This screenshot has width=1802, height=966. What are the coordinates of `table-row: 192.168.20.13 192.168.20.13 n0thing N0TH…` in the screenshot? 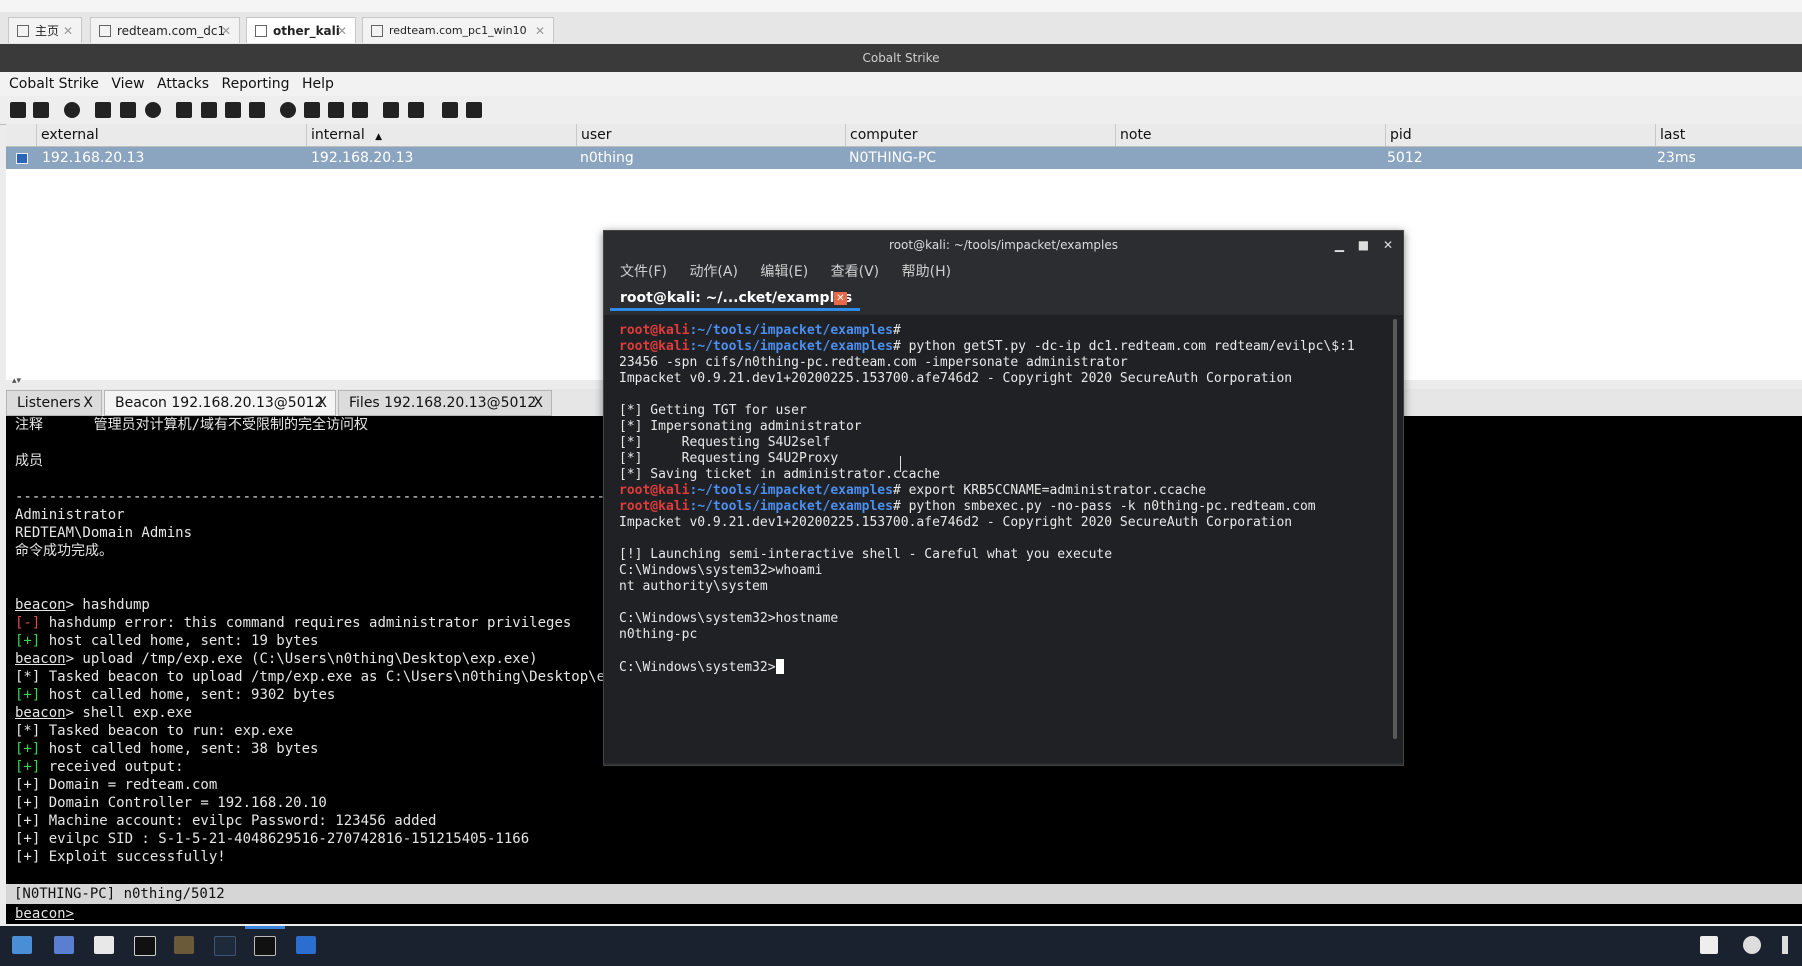 It's located at (904, 158).